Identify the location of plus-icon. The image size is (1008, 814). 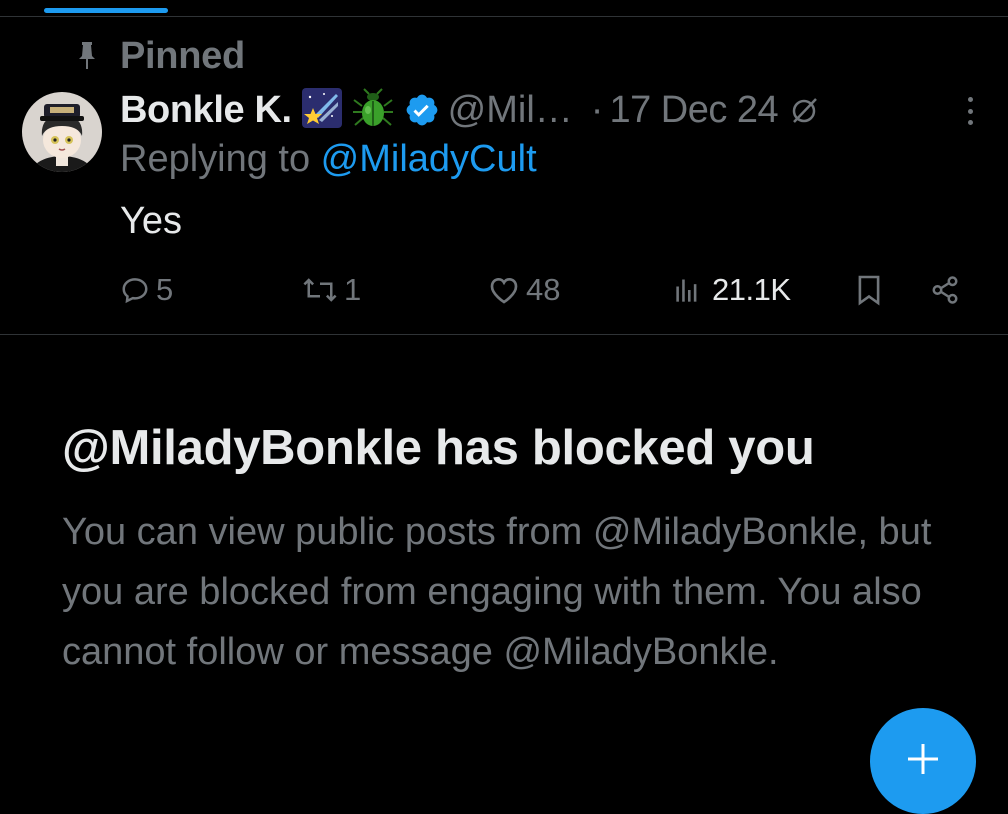
(923, 761).